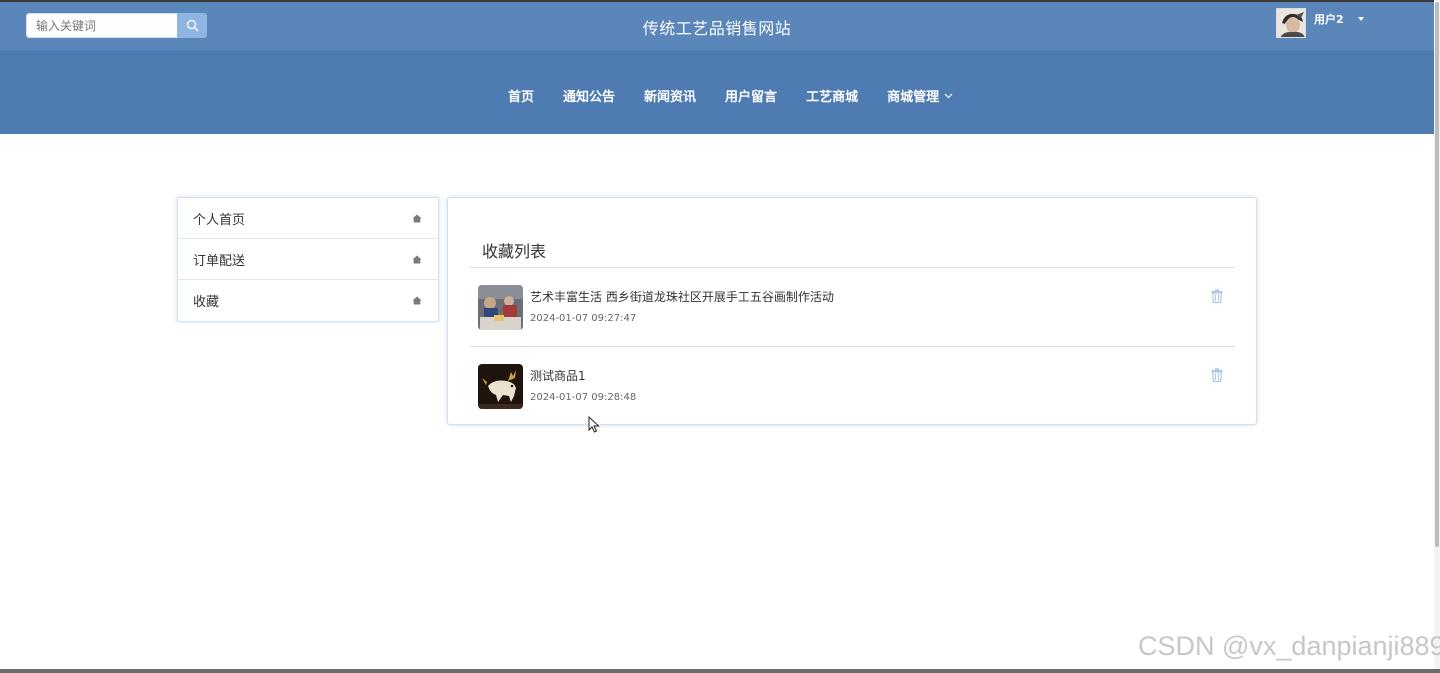  I want to click on site-title: 传统工艺品销售网站, so click(717, 28).